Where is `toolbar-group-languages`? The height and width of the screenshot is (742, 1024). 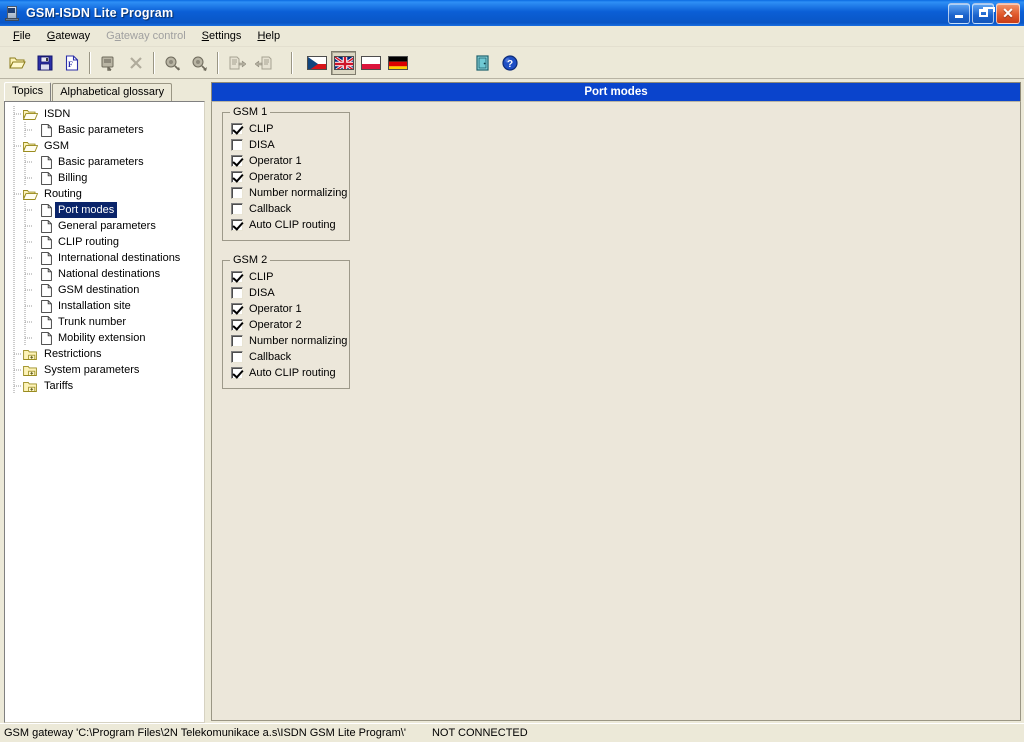
toolbar-group-languages is located at coordinates (357, 62).